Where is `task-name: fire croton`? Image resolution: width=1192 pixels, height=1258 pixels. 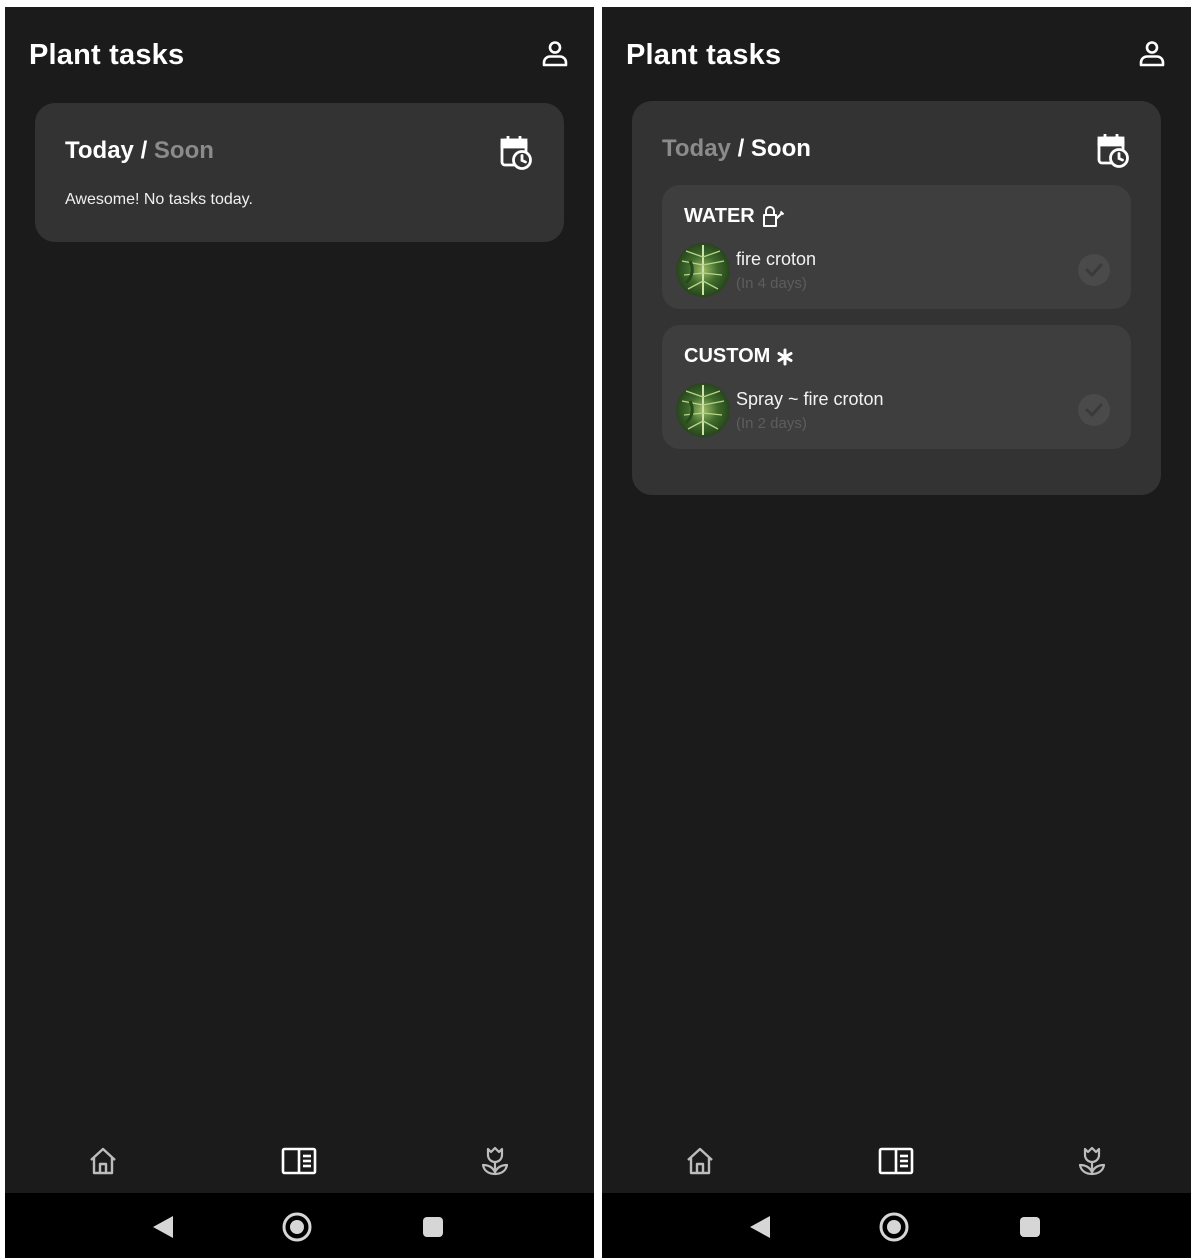
task-name: fire croton is located at coordinates (776, 259).